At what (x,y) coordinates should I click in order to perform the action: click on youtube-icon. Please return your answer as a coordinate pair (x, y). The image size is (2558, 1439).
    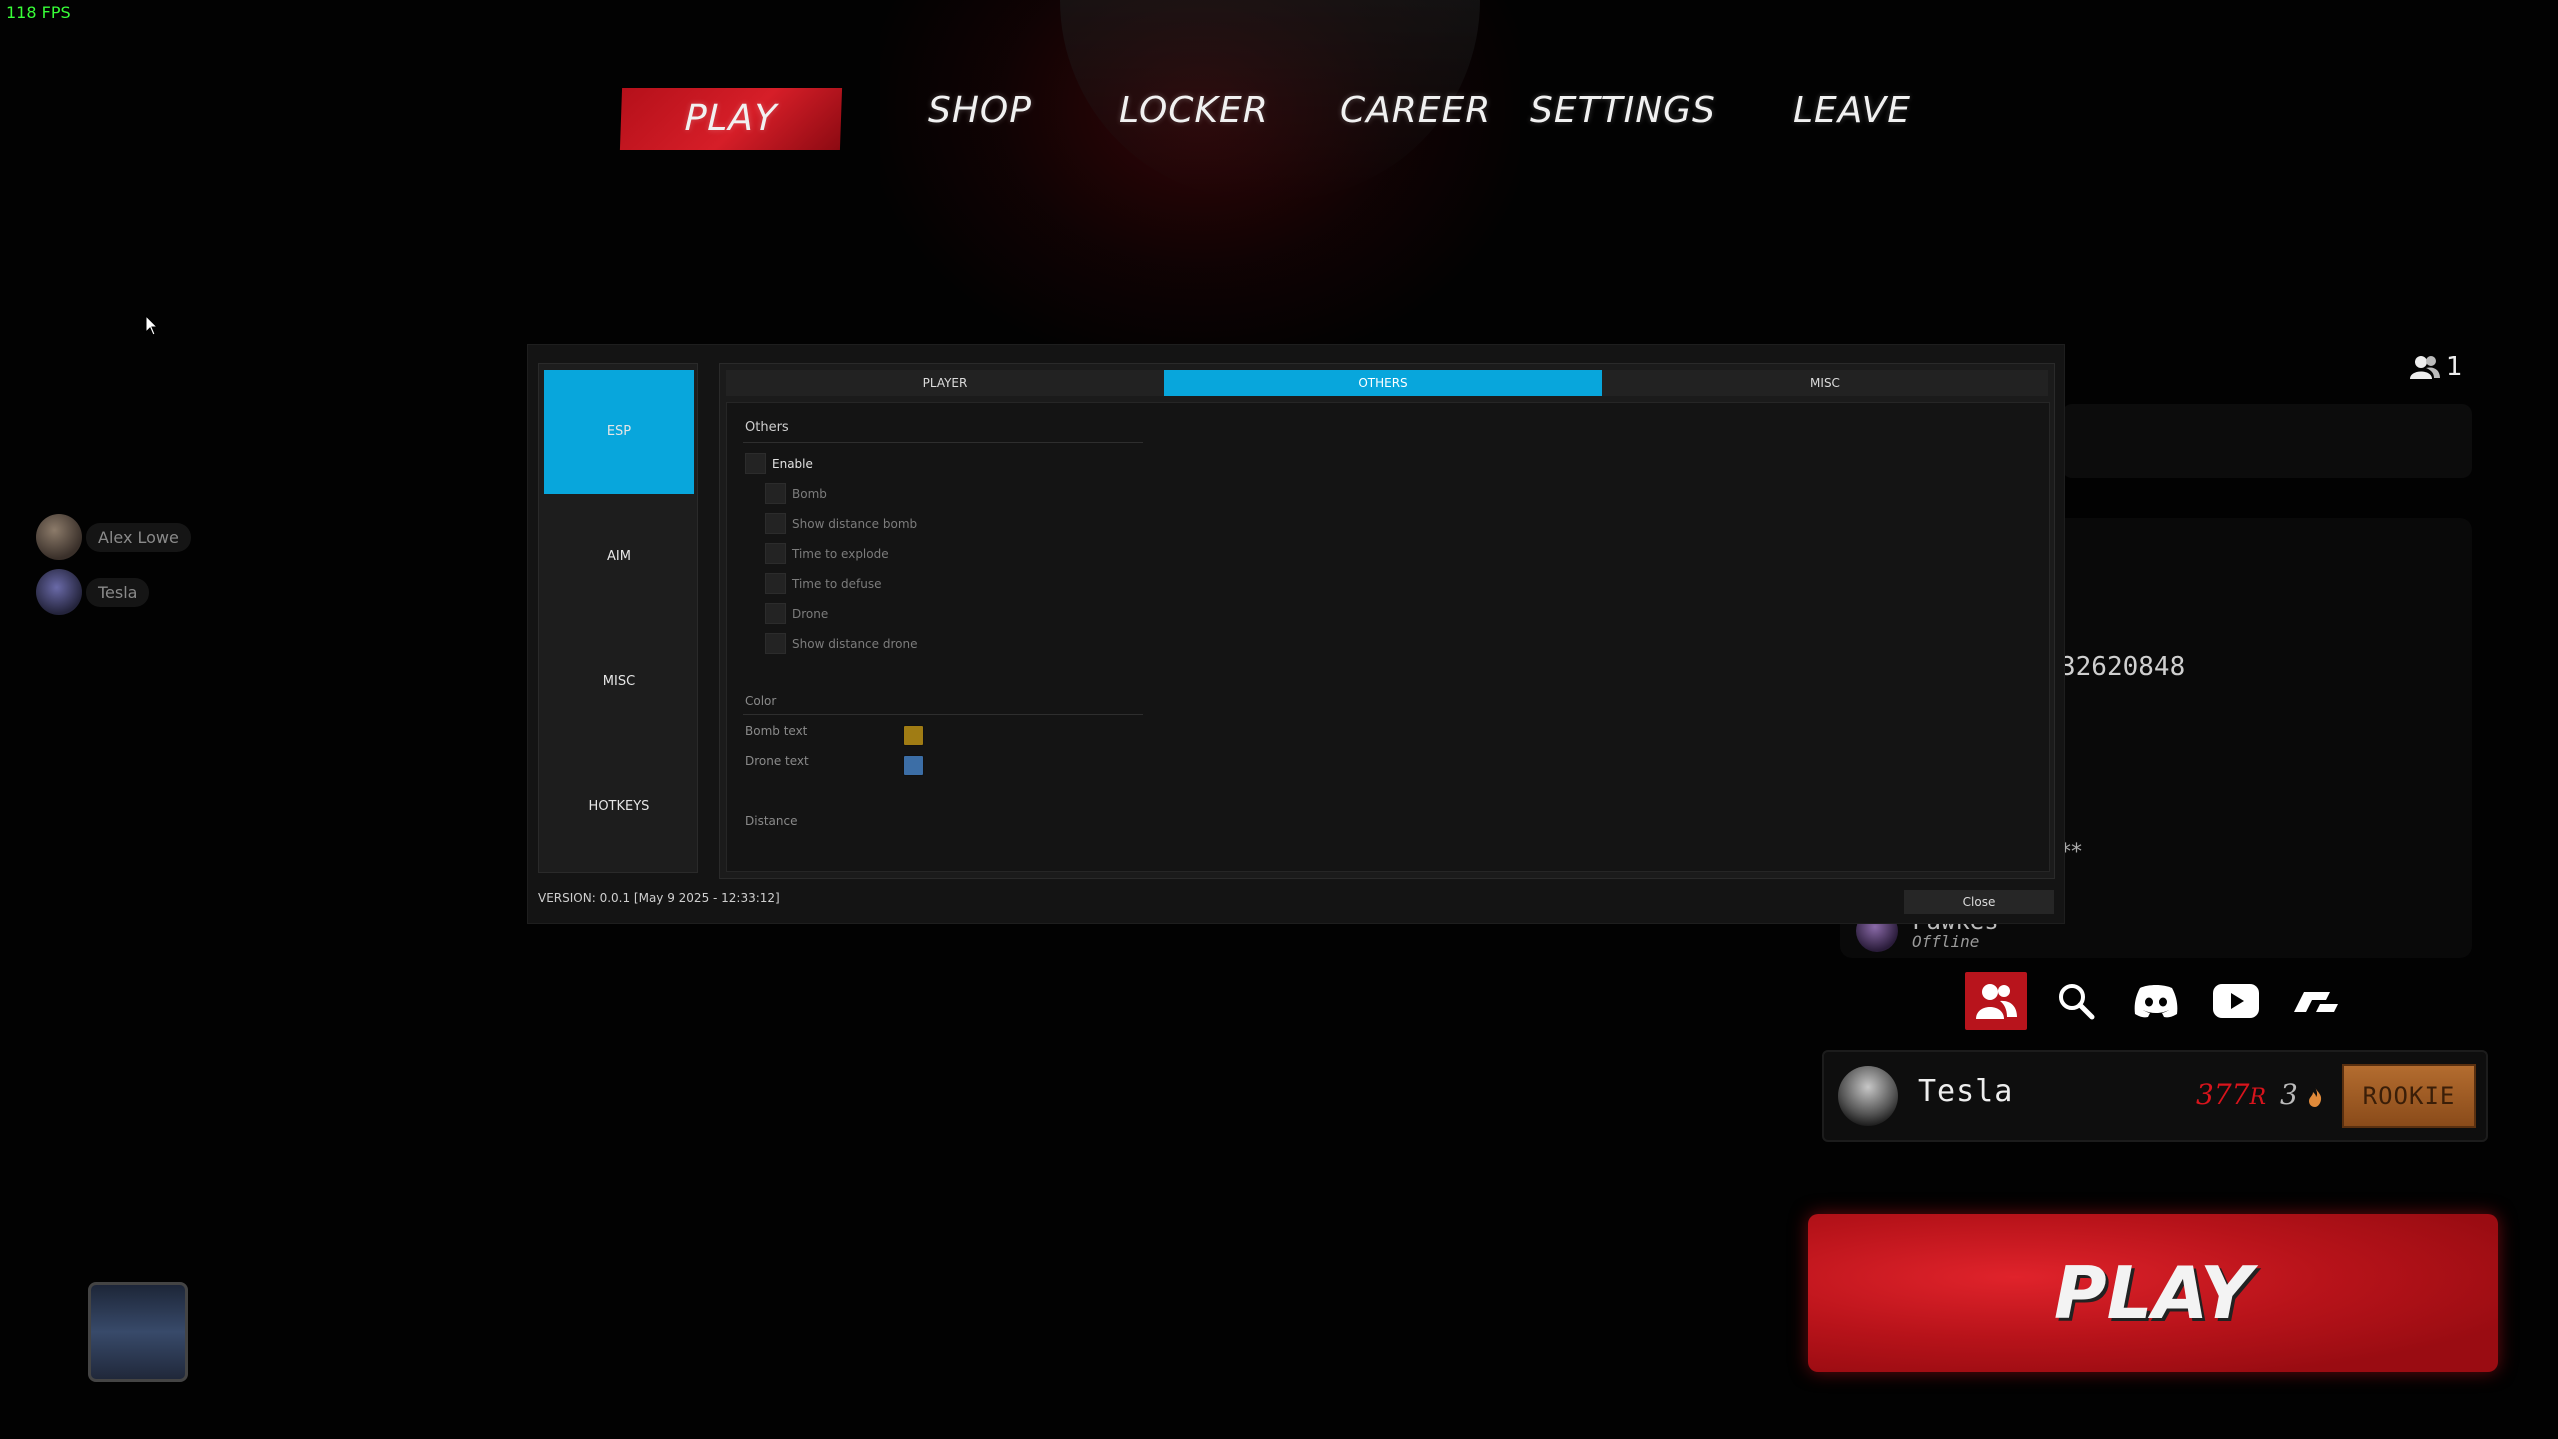
    Looking at the image, I should click on (2236, 1001).